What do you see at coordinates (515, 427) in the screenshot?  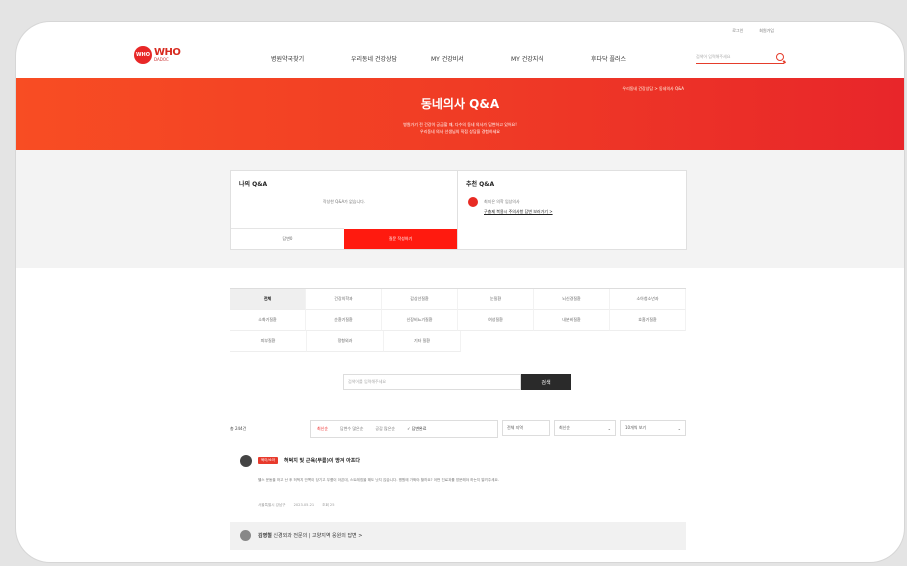 I see `location-label: 전체 지역` at bounding box center [515, 427].